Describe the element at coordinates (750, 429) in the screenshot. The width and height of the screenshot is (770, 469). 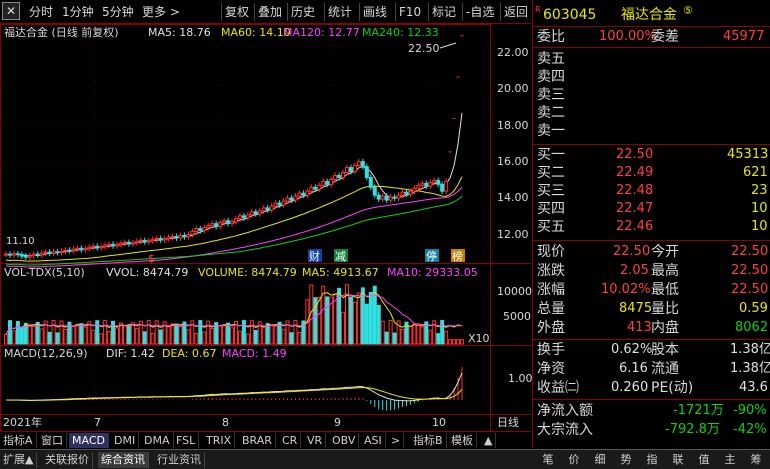
I see `block-inflow-pct: -42%` at that location.